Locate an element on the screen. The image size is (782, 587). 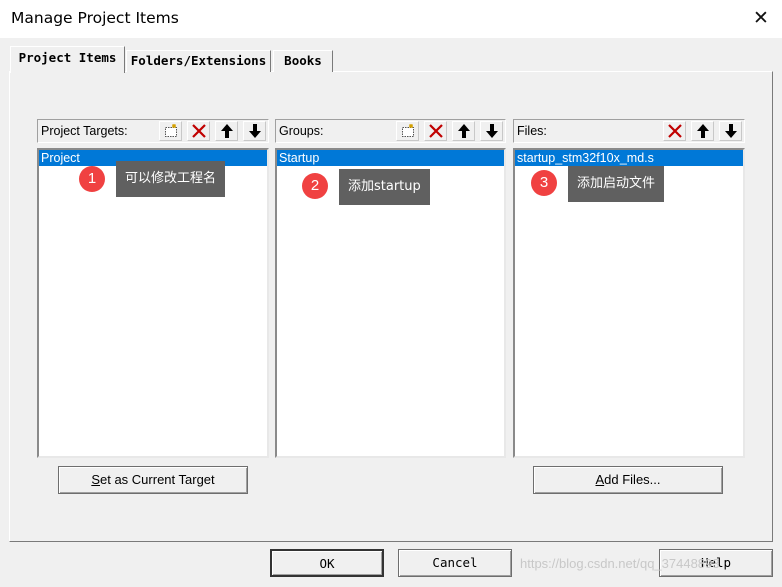
window-title: Manage Project Items is located at coordinates (95, 18).